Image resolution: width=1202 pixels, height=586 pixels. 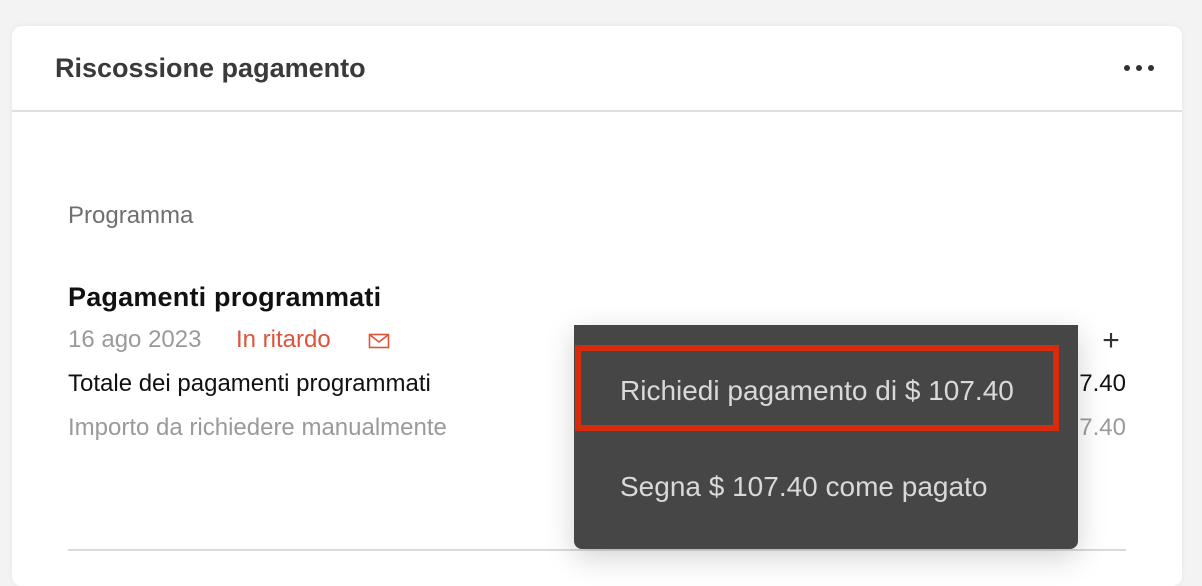 I want to click on request-payment-menu-item: Richiedi pagamento di $ 107.40, so click(x=826, y=391).